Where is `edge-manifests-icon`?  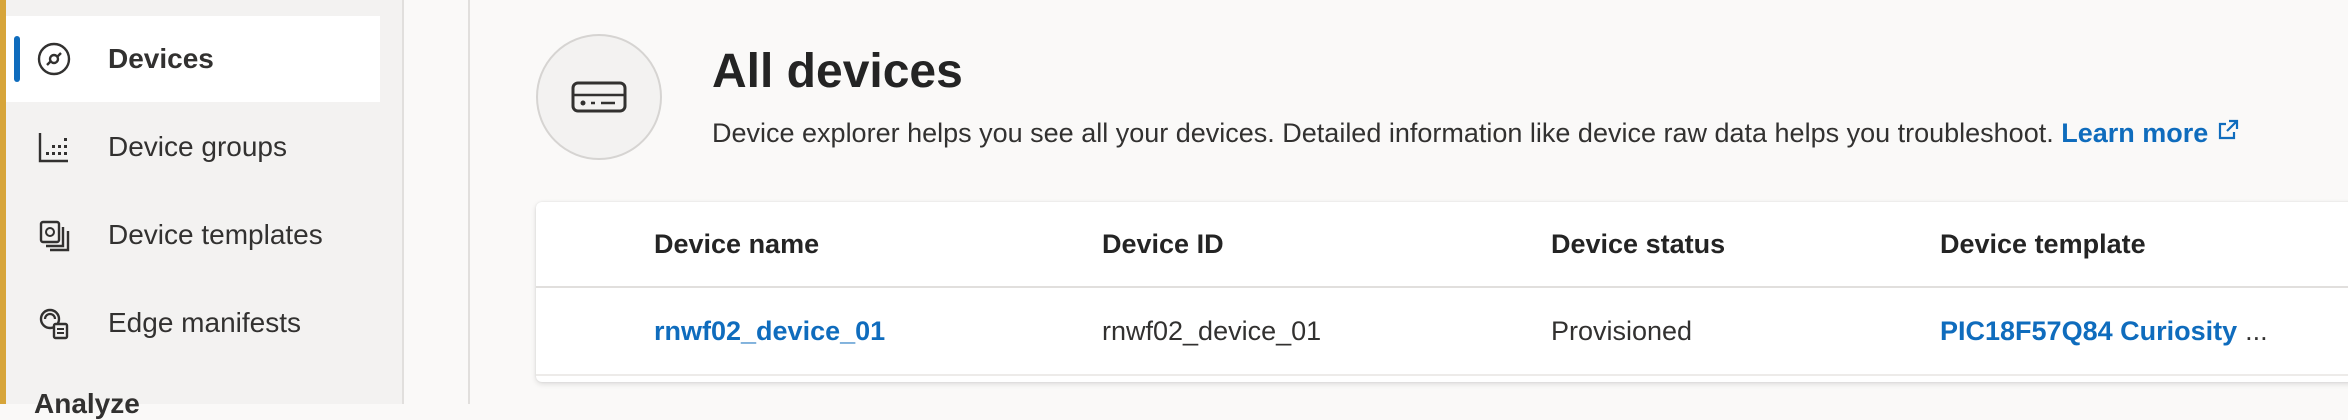 edge-manifests-icon is located at coordinates (54, 323).